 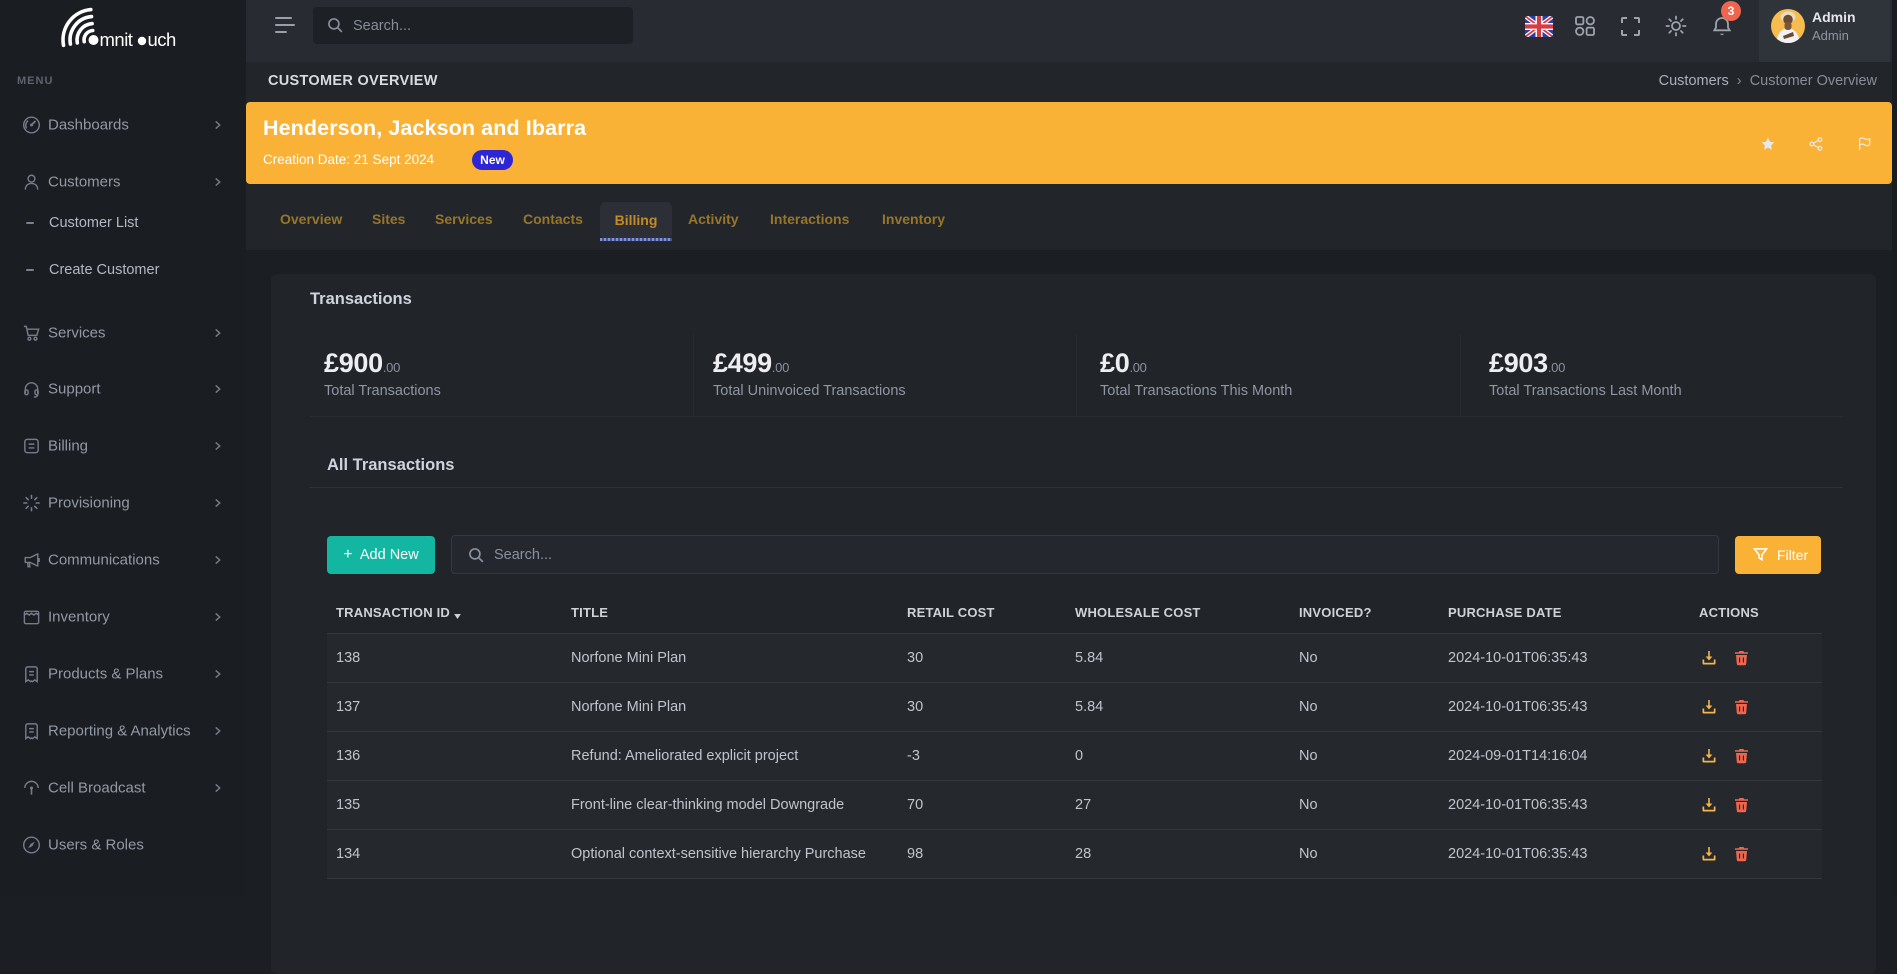 I want to click on svg-text: mnit, so click(x=116, y=39).